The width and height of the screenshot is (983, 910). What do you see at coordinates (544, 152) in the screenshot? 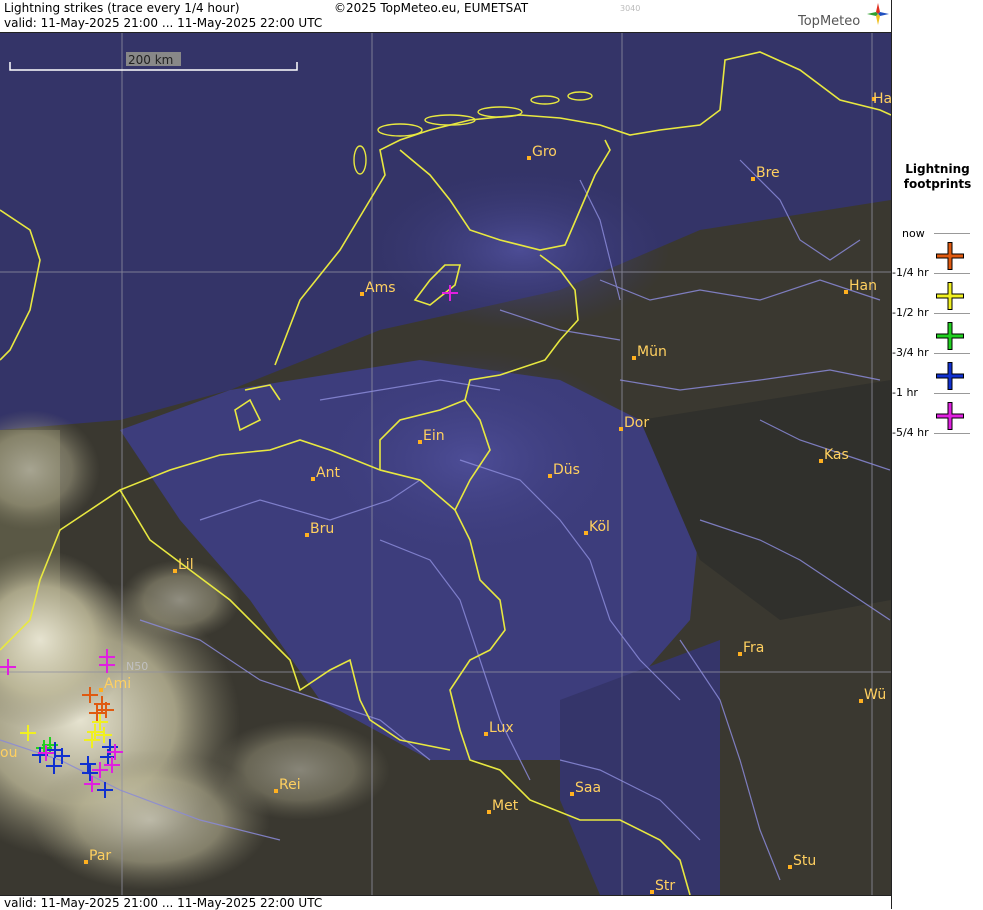
I see `city-label: Gro` at bounding box center [544, 152].